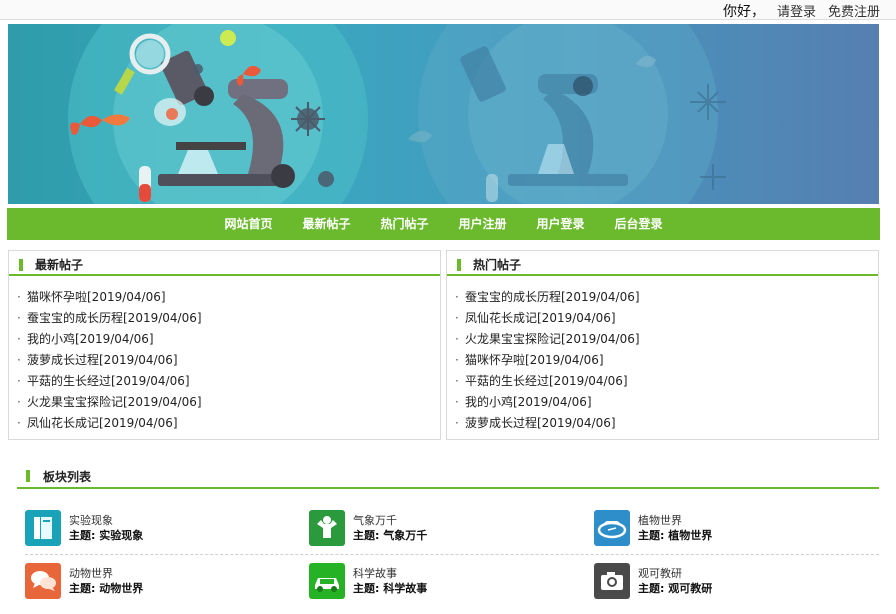 This screenshot has height=614, width=896. I want to click on board-list-header: 板块列表, so click(448, 476).